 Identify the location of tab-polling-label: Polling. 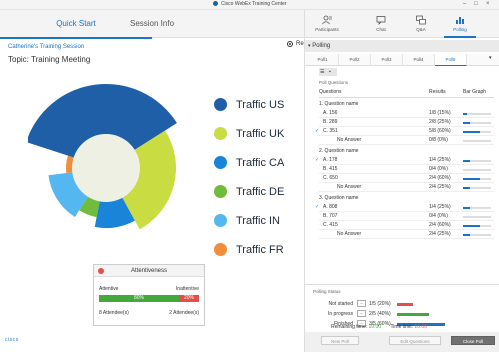
(460, 29).